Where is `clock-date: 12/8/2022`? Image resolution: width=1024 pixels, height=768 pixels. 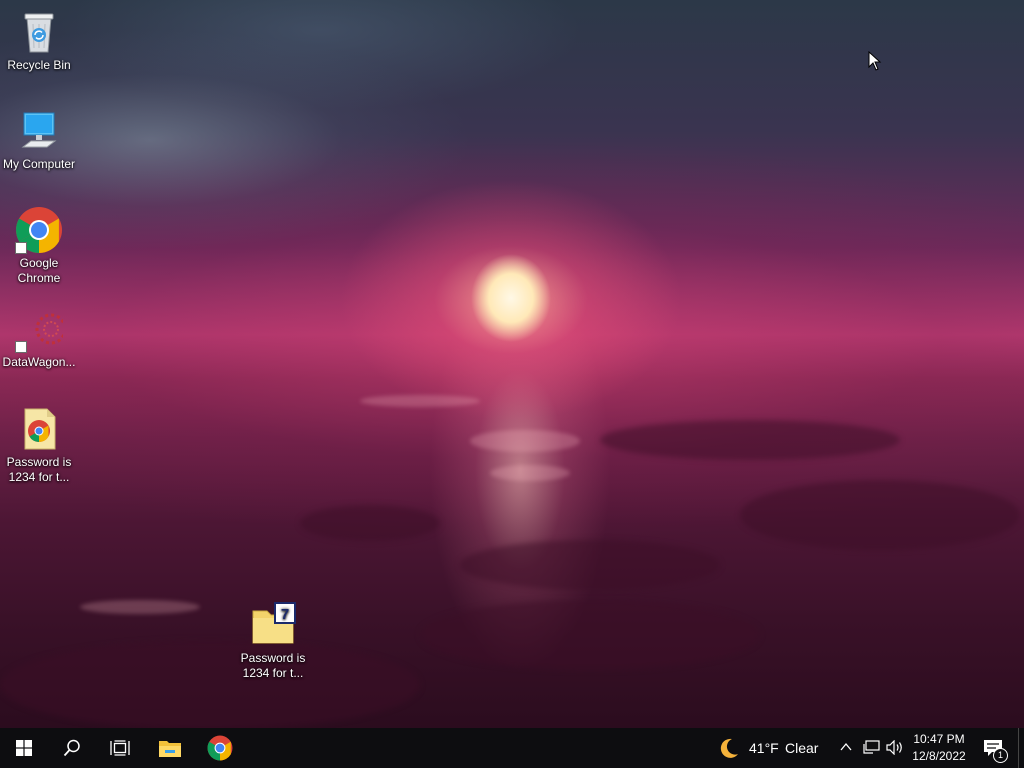
clock-date: 12/8/2022 is located at coordinates (939, 756).